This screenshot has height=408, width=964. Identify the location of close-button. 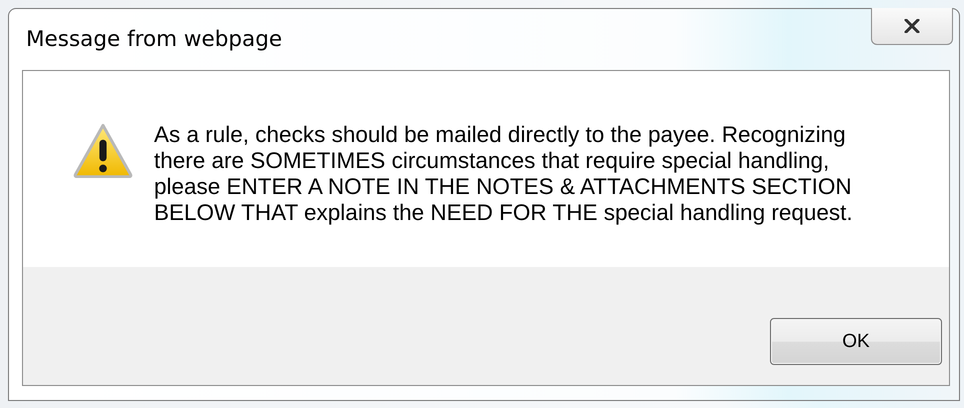
(912, 26).